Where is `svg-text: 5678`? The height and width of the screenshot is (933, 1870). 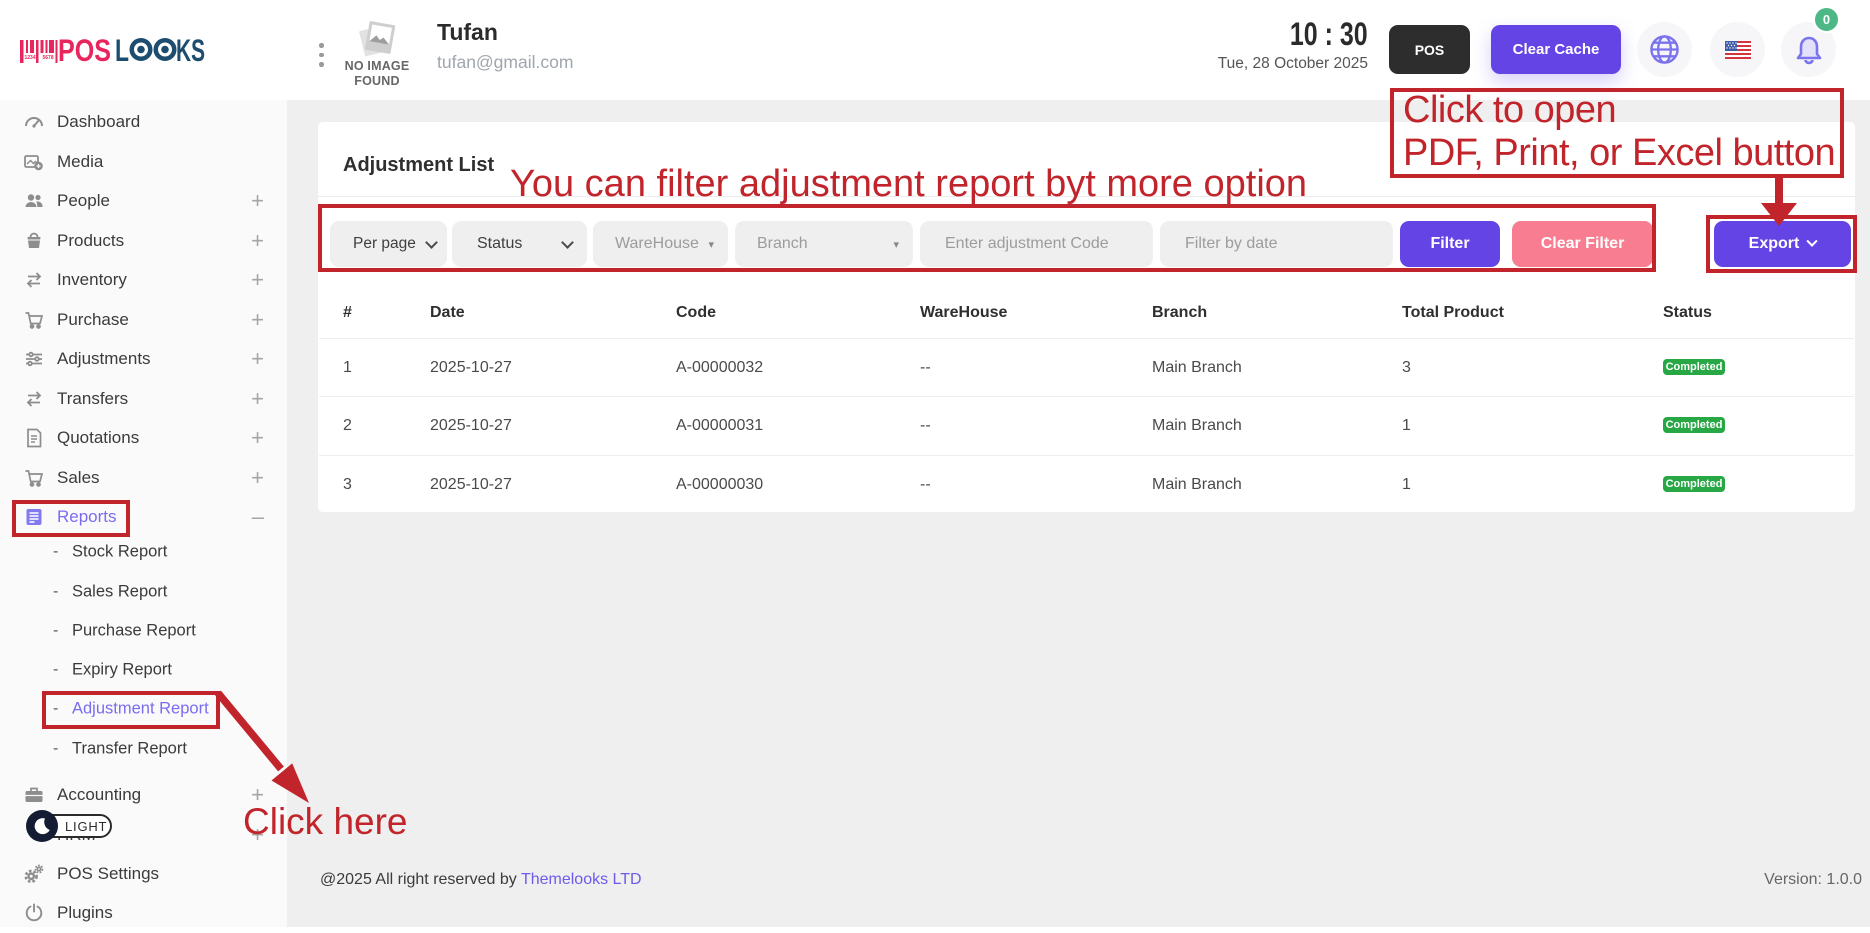 svg-text: 5678 is located at coordinates (48, 58).